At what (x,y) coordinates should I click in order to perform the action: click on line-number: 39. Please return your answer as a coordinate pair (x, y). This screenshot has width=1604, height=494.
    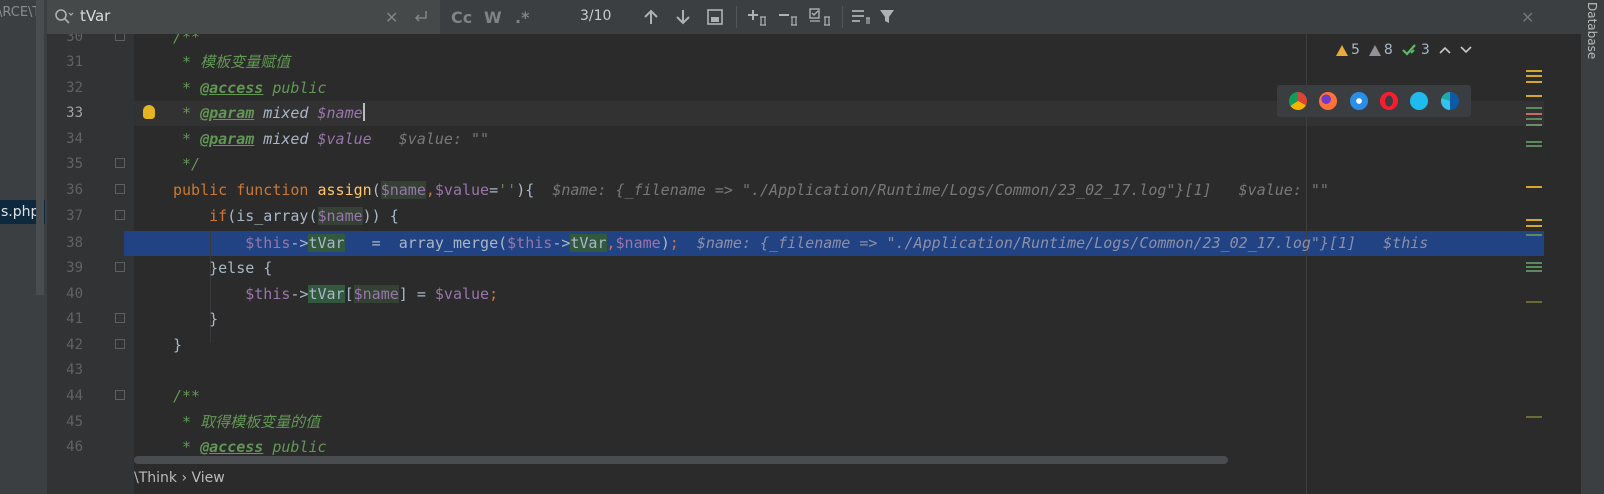
    Looking at the image, I should click on (74, 268).